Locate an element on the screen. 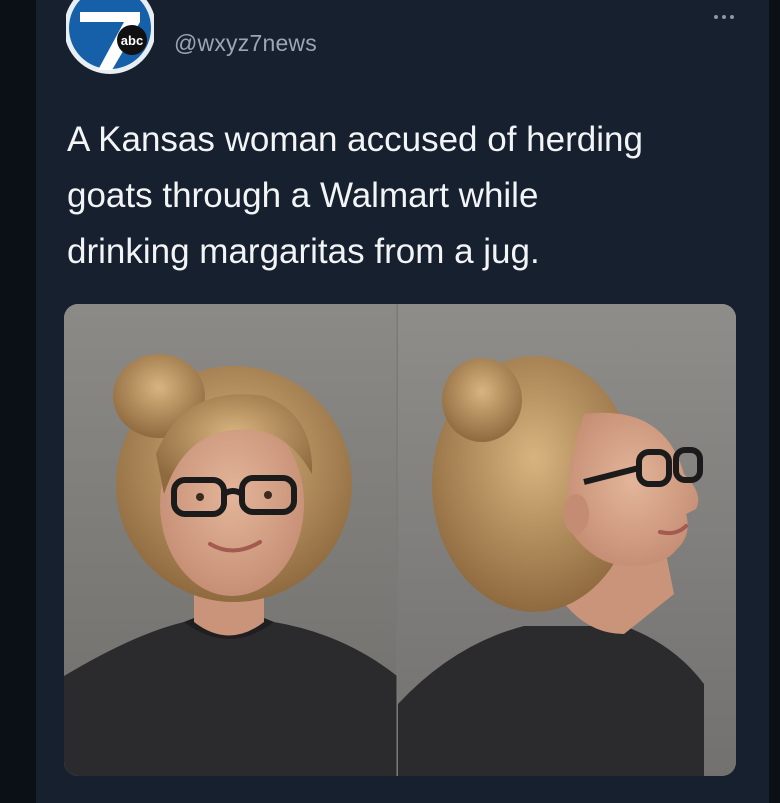 The image size is (780, 803). avatar: abc is located at coordinates (110, 37).